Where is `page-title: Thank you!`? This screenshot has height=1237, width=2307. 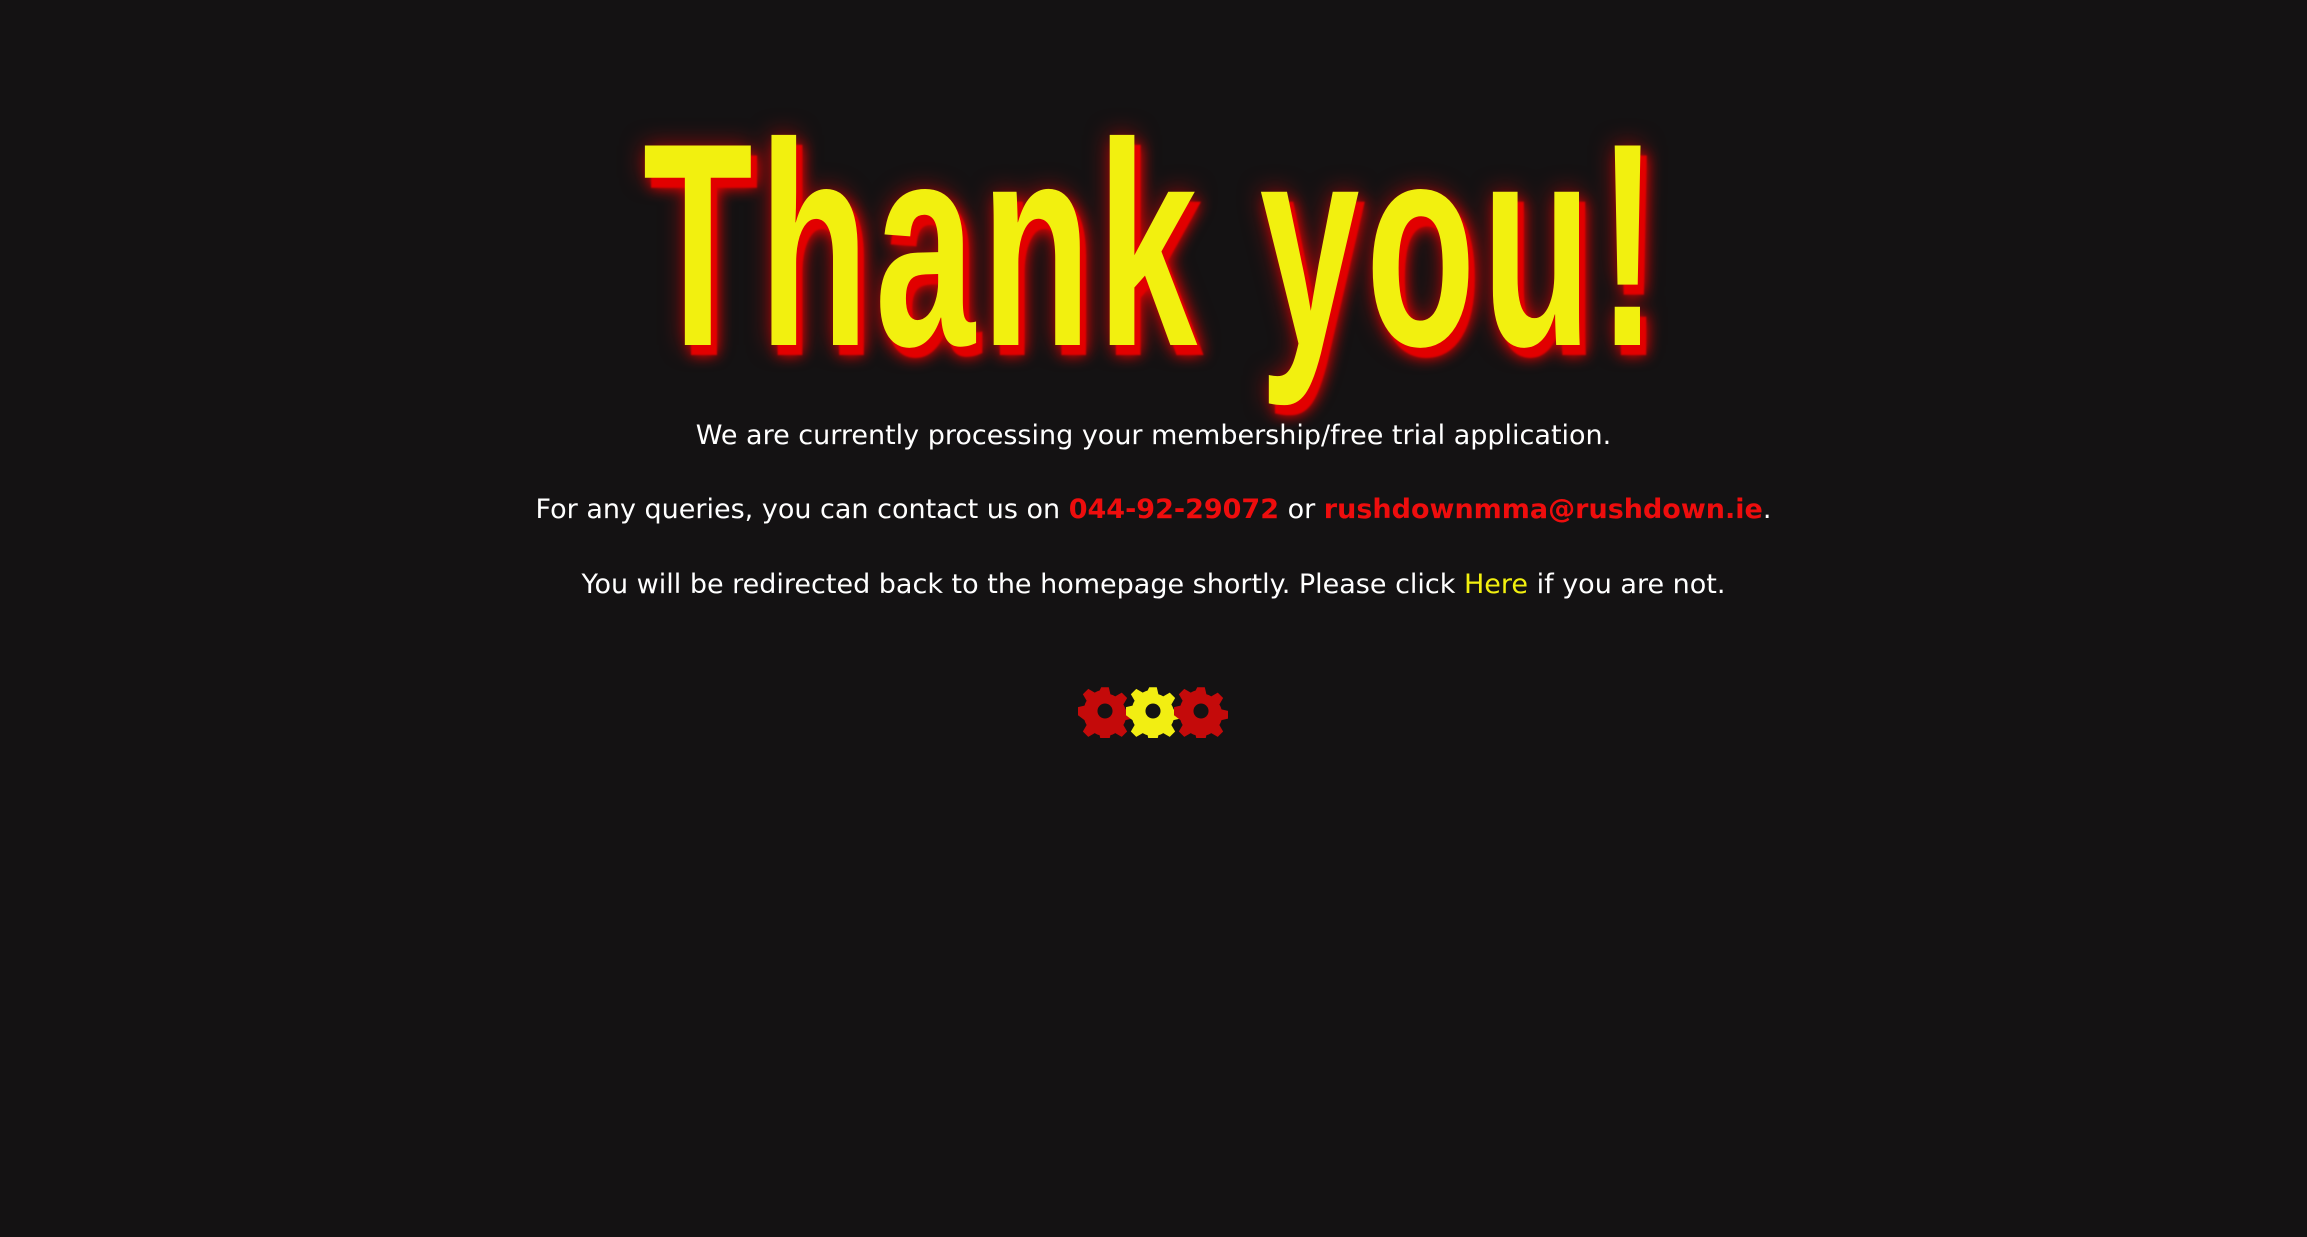
page-title: Thank you! is located at coordinates (1153, 245).